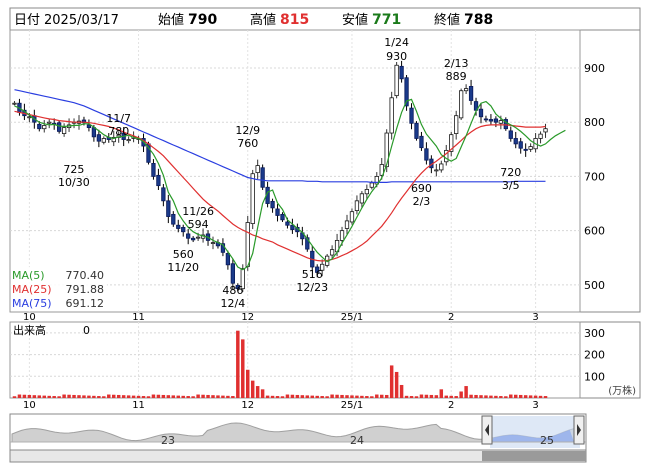 This screenshot has width=653, height=470. I want to click on annotation-line2: 10/30, so click(74, 182).